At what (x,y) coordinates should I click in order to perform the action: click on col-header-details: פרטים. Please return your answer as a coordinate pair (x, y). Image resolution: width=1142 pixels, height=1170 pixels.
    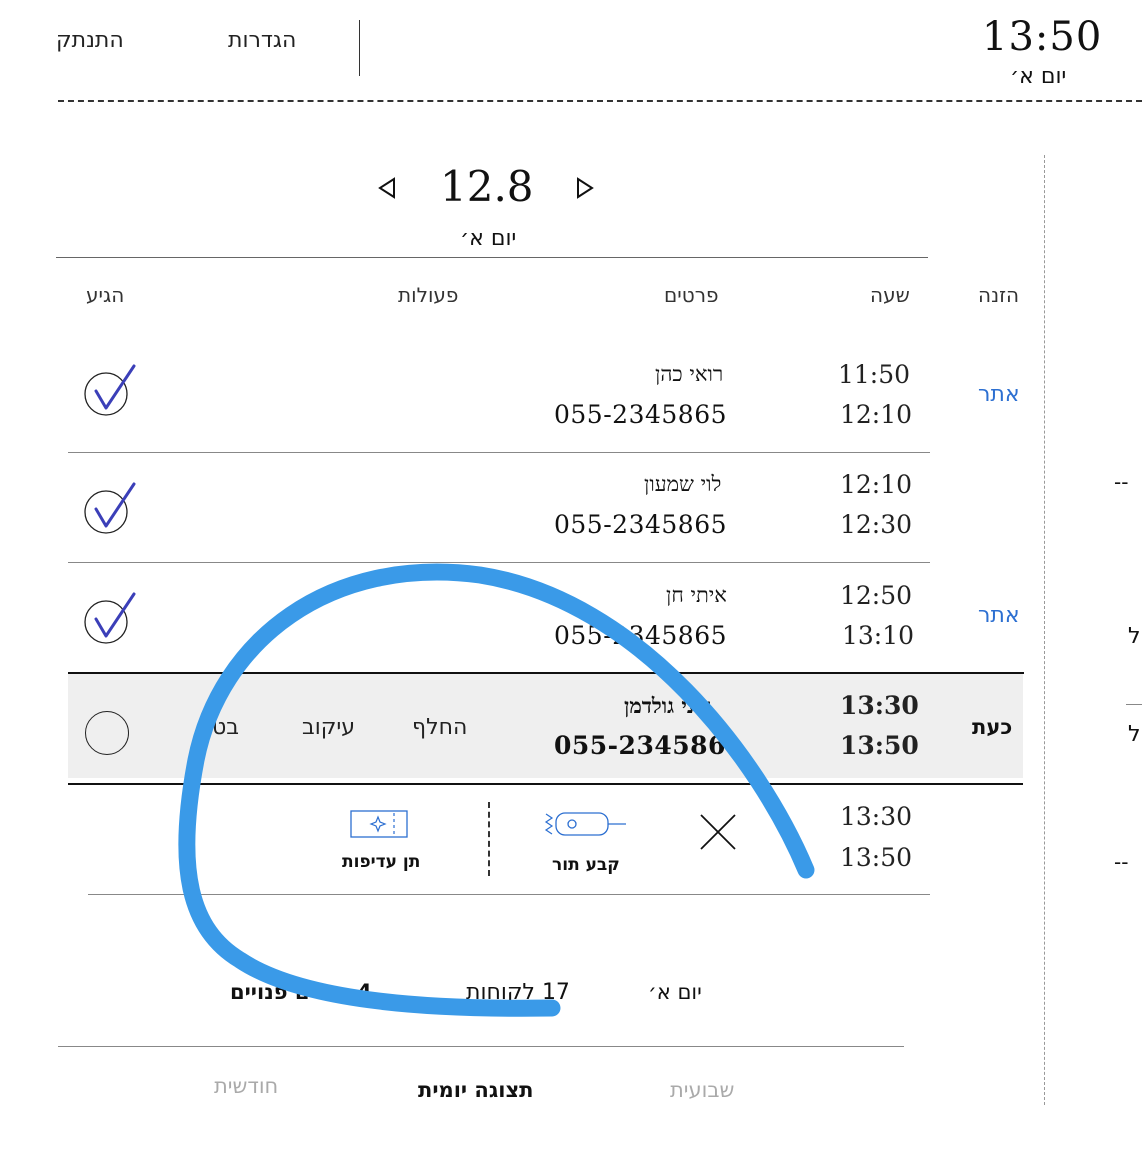
    Looking at the image, I should click on (691, 295).